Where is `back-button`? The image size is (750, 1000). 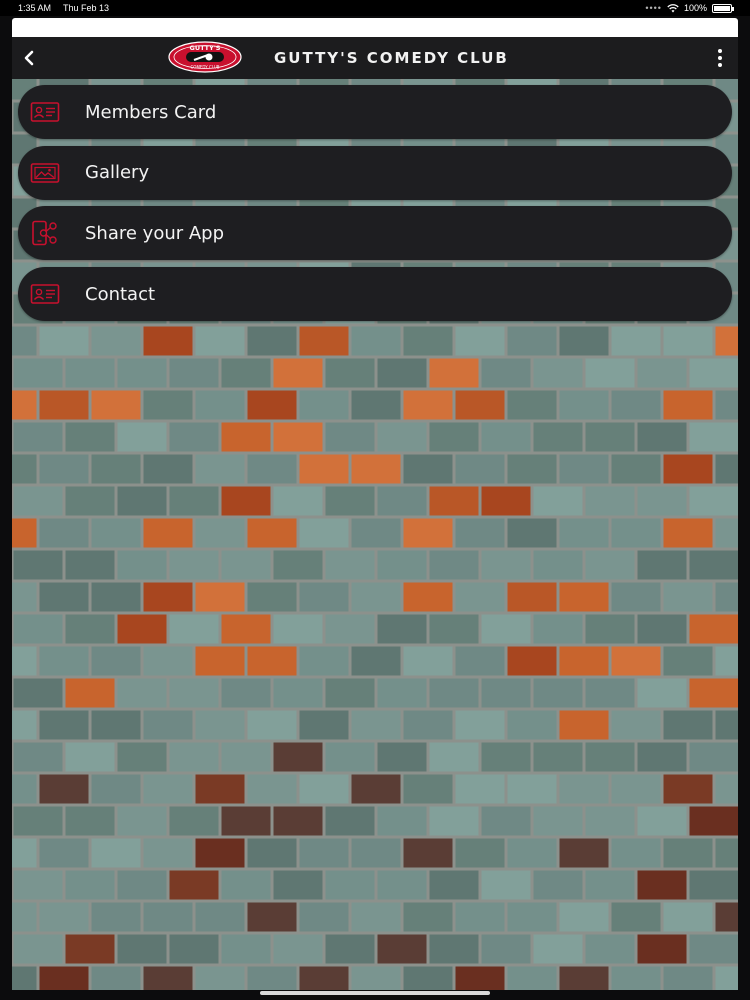
back-button is located at coordinates (29, 58).